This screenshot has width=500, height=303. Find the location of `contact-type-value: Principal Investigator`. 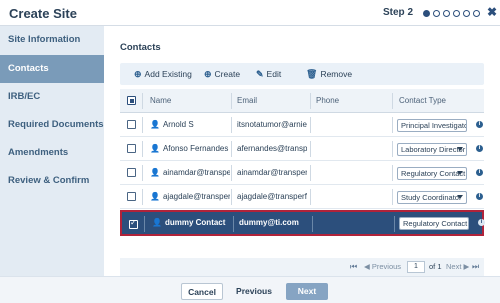

contact-type-value: Principal Investigator is located at coordinates (434, 125).